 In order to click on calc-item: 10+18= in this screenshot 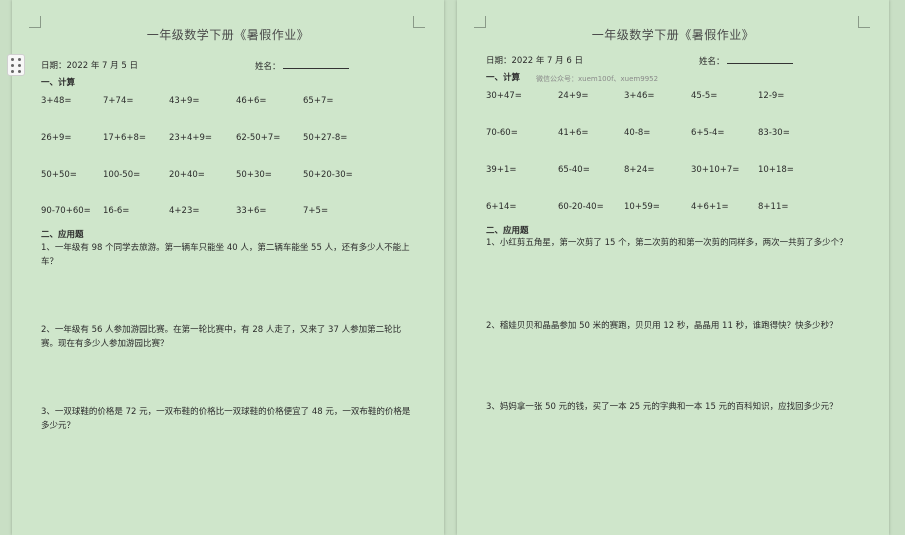, I will do `click(776, 170)`.